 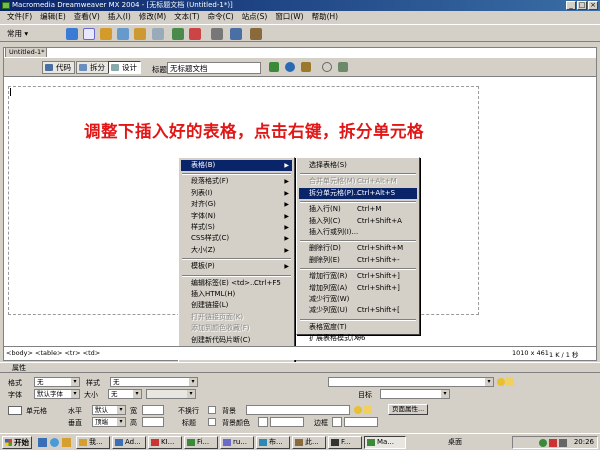 I want to click on table-submenu-item: 减少行宽(W), so click(x=358, y=299).